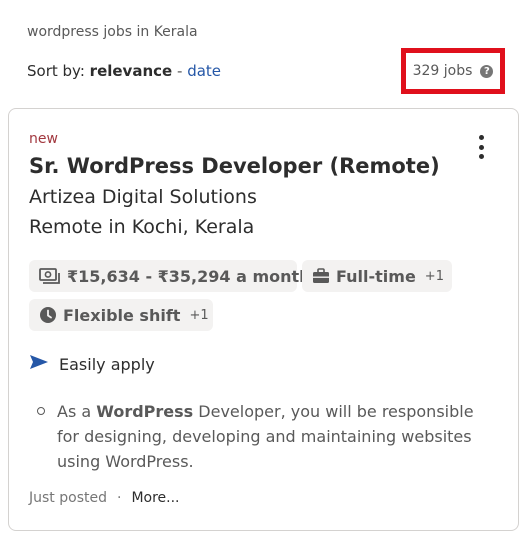 The height and width of the screenshot is (538, 527). I want to click on search-query-text: wordpress jobs in Kerala, so click(112, 32).